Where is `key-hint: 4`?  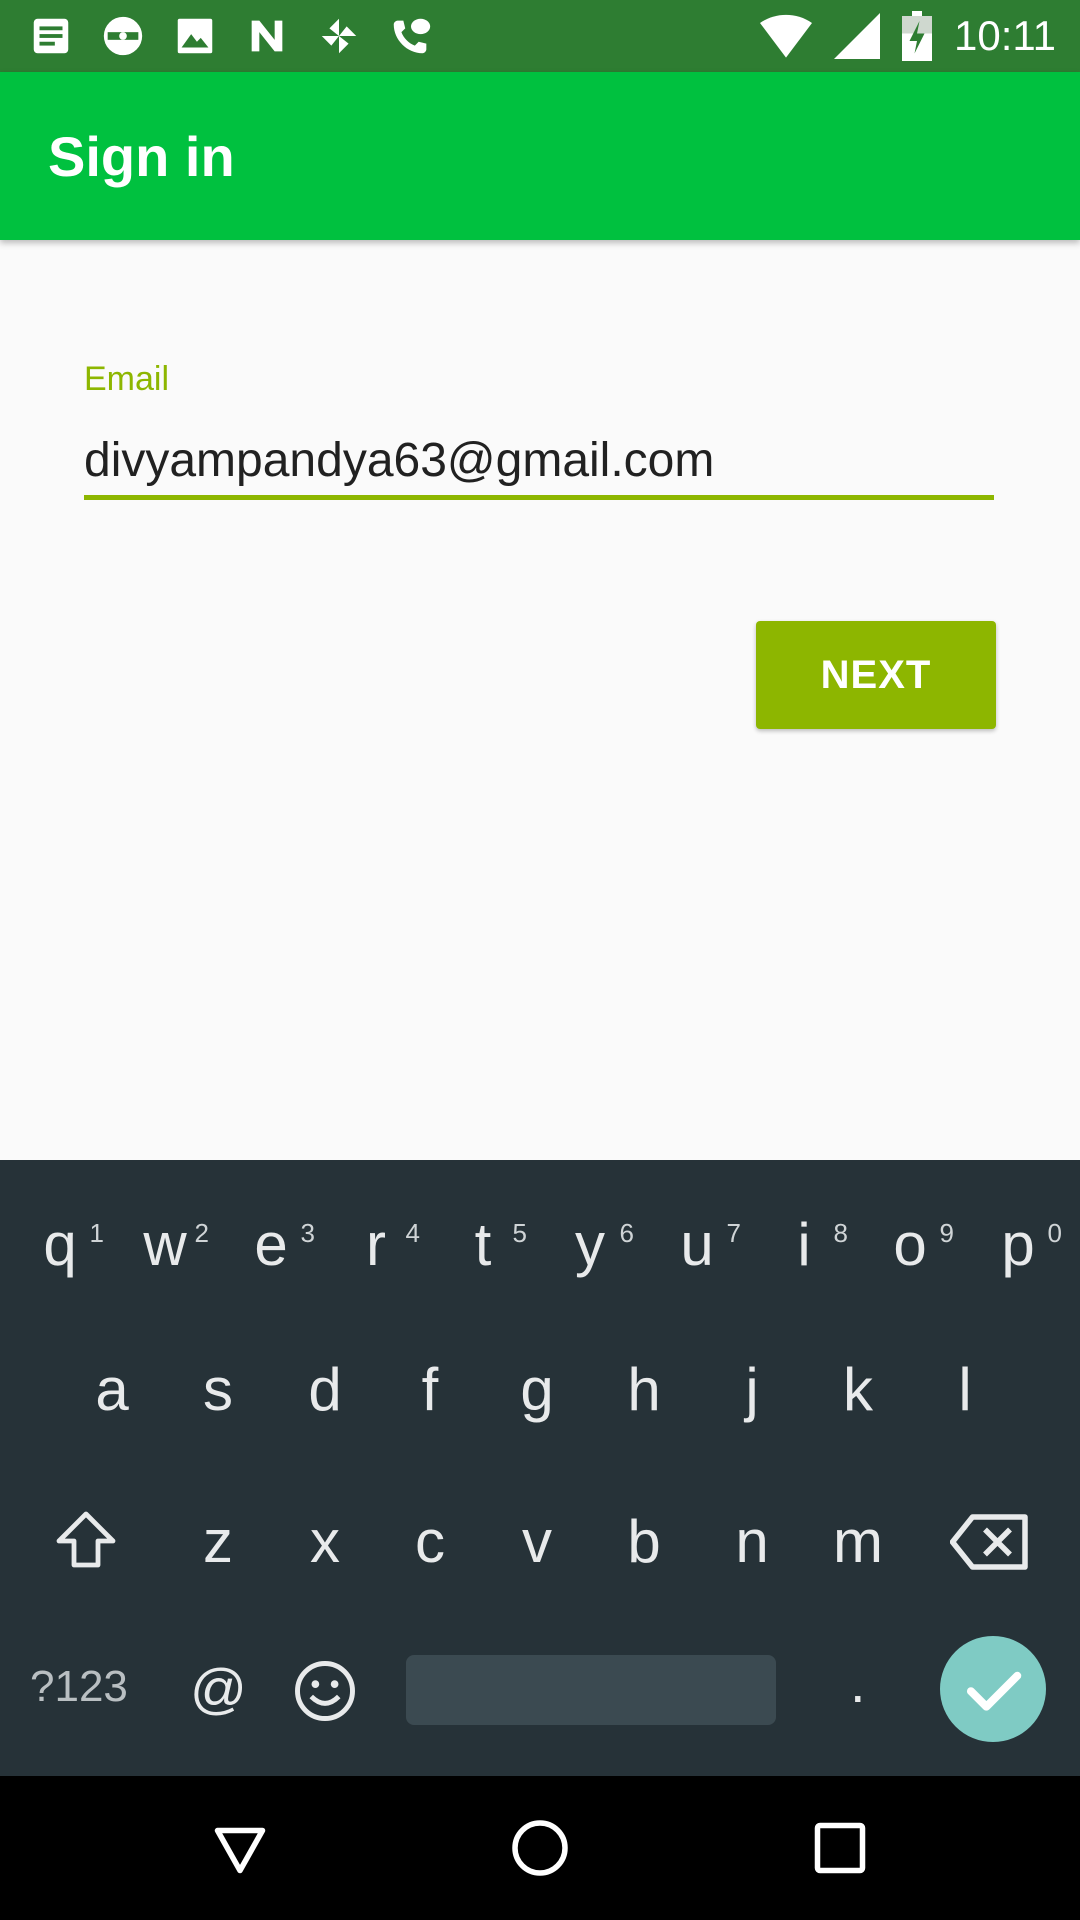 key-hint: 4 is located at coordinates (412, 1233).